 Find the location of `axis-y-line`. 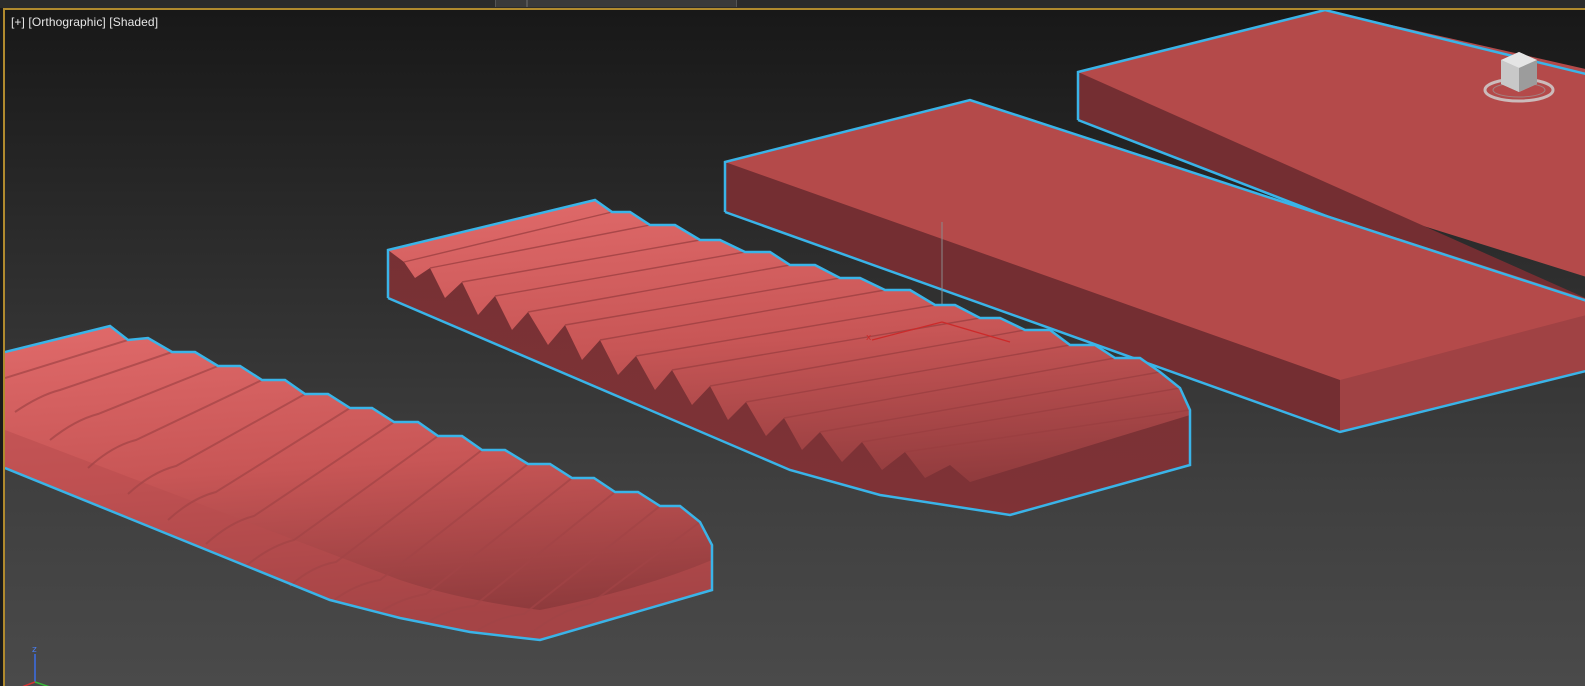

axis-y-line is located at coordinates (42, 683).